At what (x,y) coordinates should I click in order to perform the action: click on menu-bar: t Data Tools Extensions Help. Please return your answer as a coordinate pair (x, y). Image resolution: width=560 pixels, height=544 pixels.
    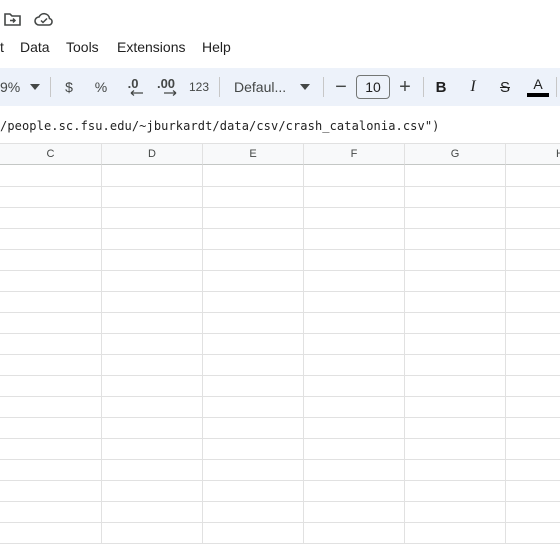
    Looking at the image, I should click on (280, 50).